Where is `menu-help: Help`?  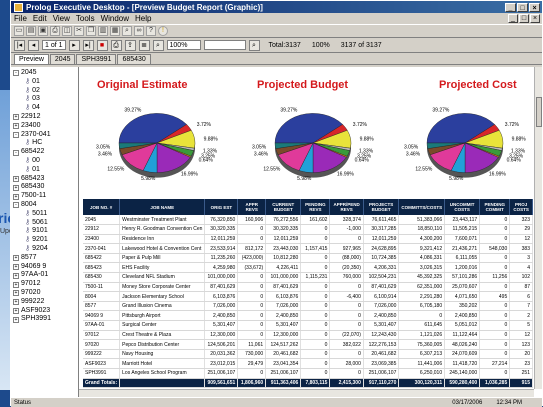 menu-help: Help is located at coordinates (143, 18).